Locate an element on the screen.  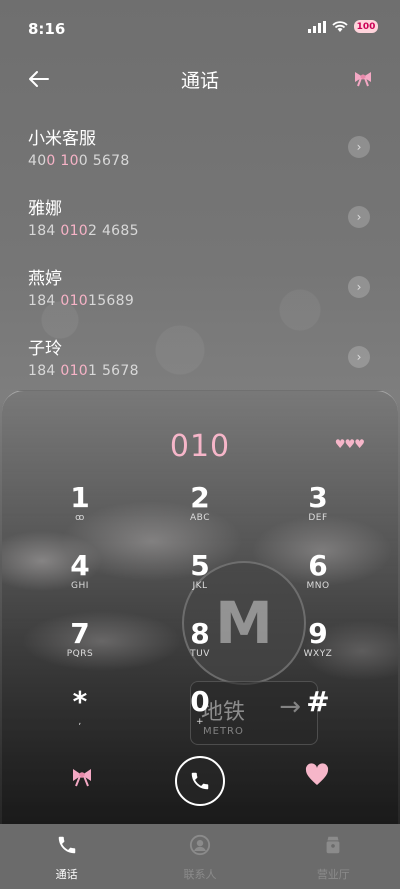
contact-name: 燕婷 is located at coordinates (45, 279).